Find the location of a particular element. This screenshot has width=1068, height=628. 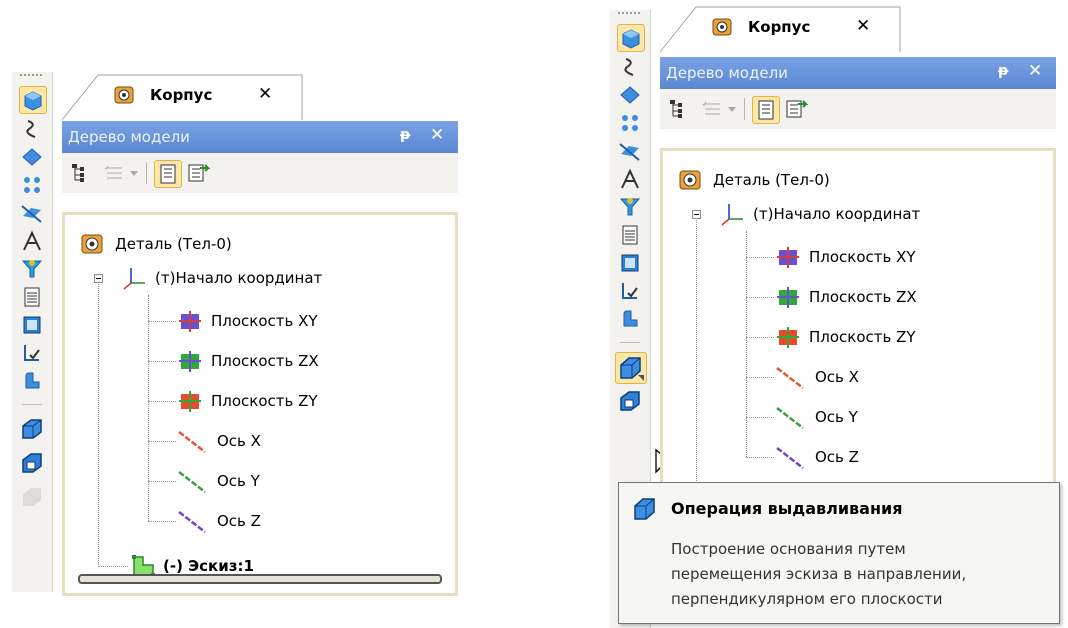

horizontal-scrollbar is located at coordinates (260, 579).